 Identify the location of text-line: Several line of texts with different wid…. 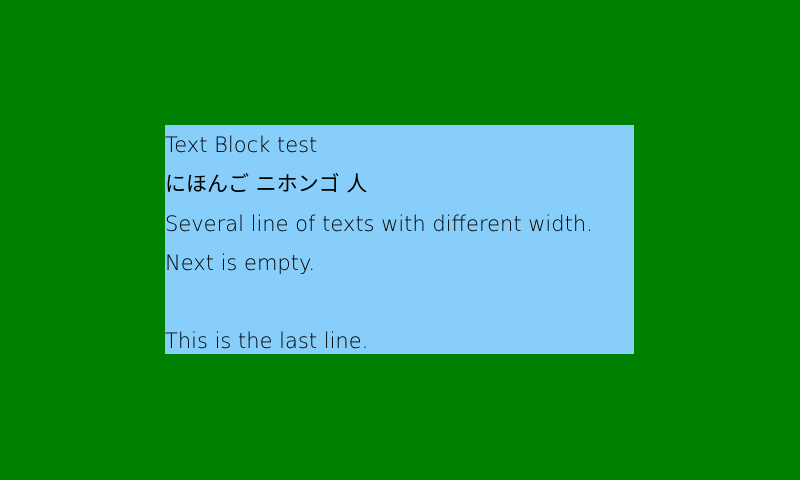
(379, 223).